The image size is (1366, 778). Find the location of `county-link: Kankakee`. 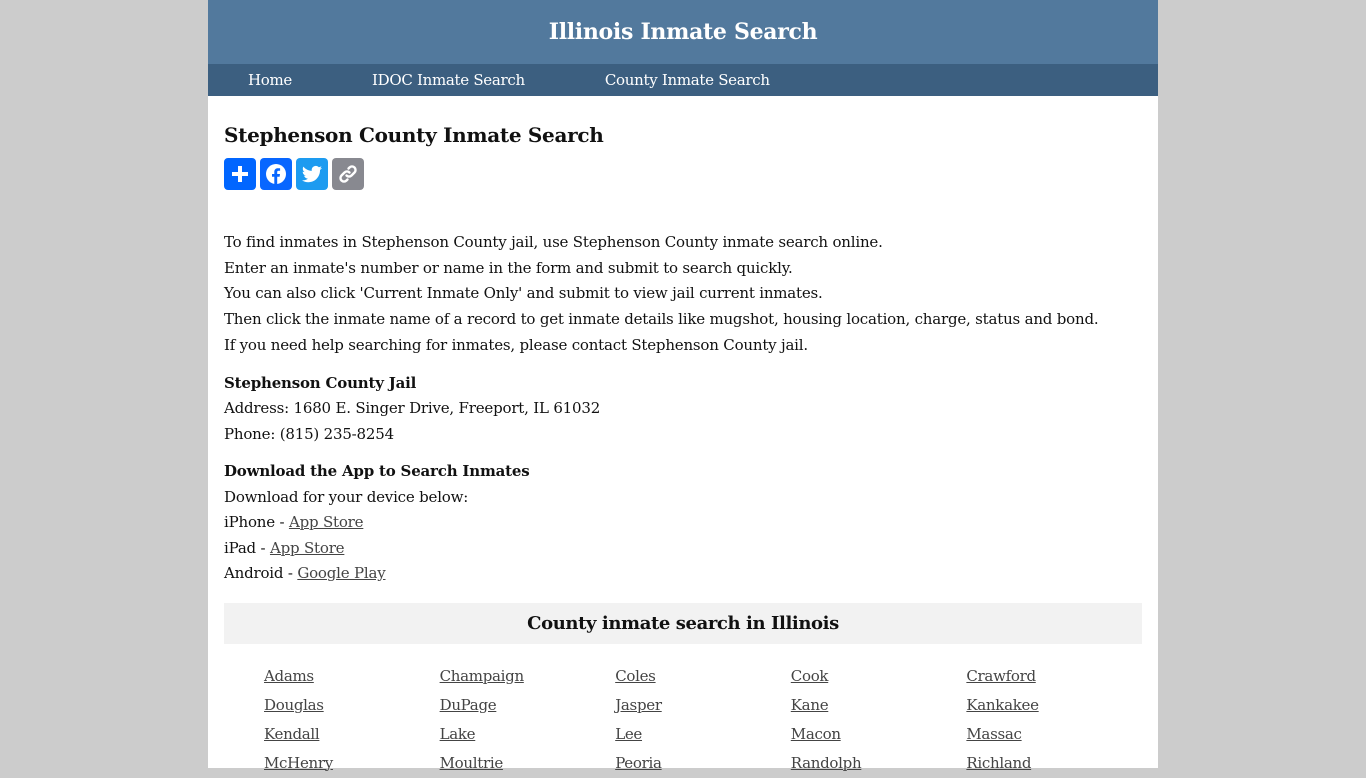

county-link: Kankakee is located at coordinates (1054, 705).